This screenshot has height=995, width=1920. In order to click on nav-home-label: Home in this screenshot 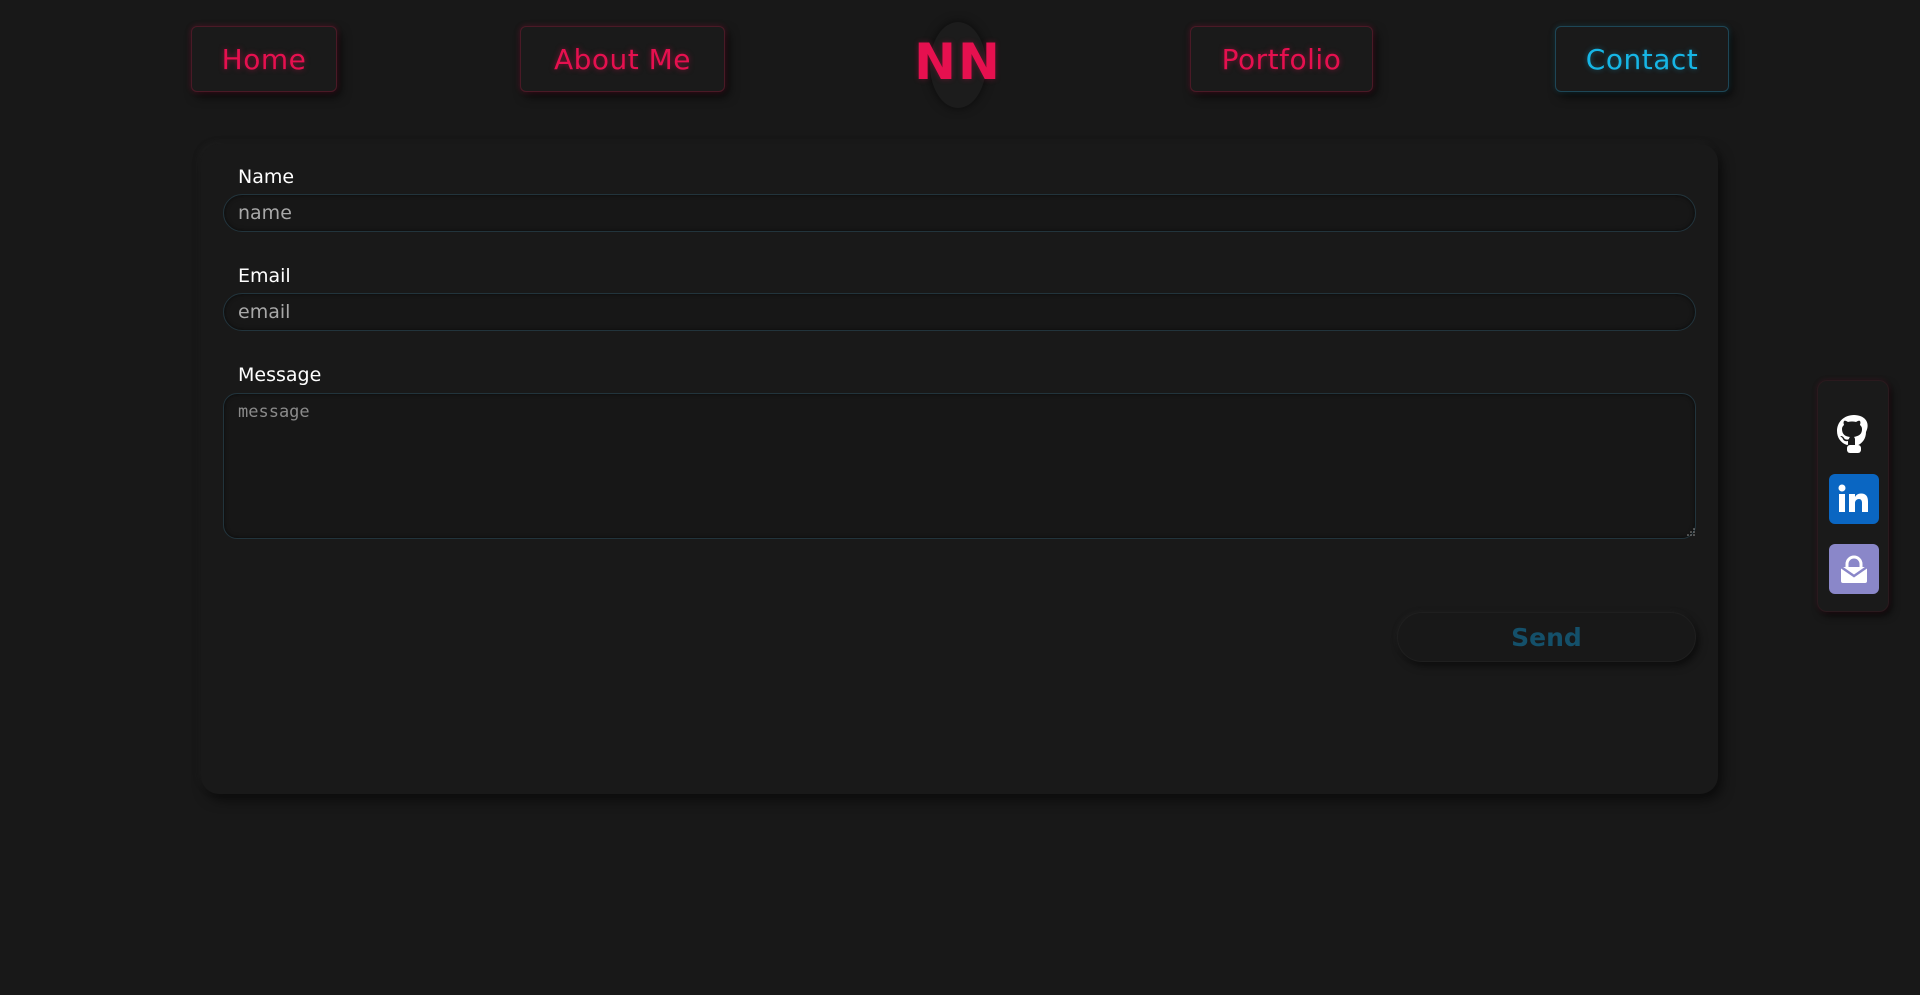, I will do `click(264, 59)`.